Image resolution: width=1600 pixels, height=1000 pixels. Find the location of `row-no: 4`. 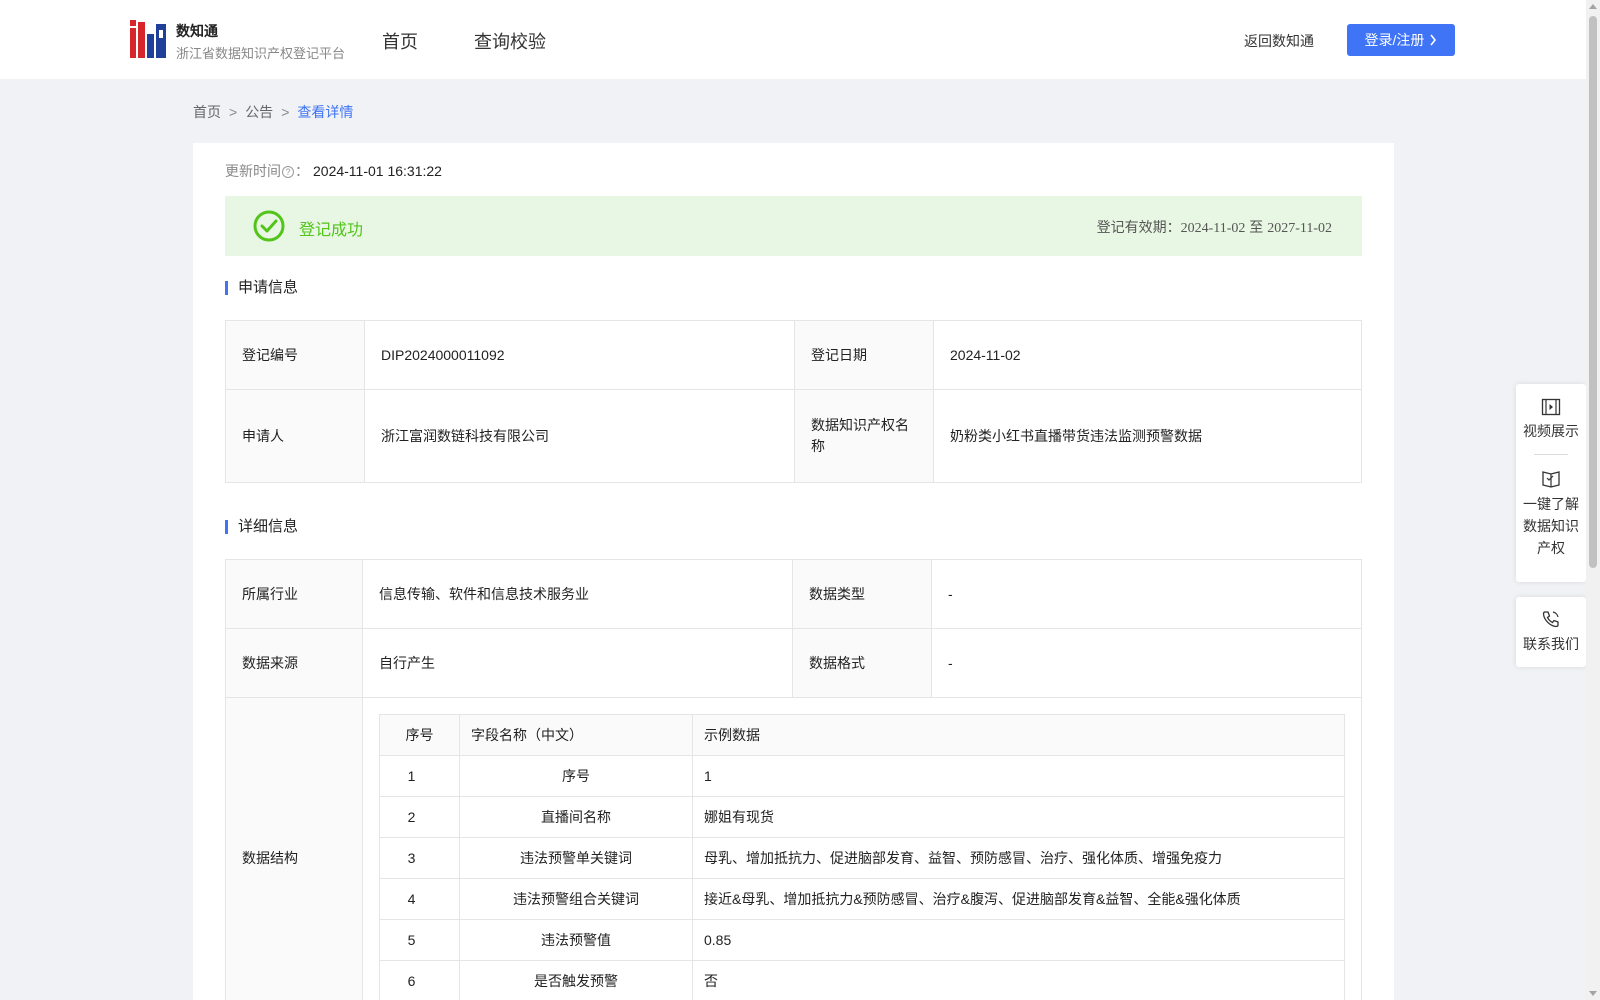

row-no: 4 is located at coordinates (419, 899).